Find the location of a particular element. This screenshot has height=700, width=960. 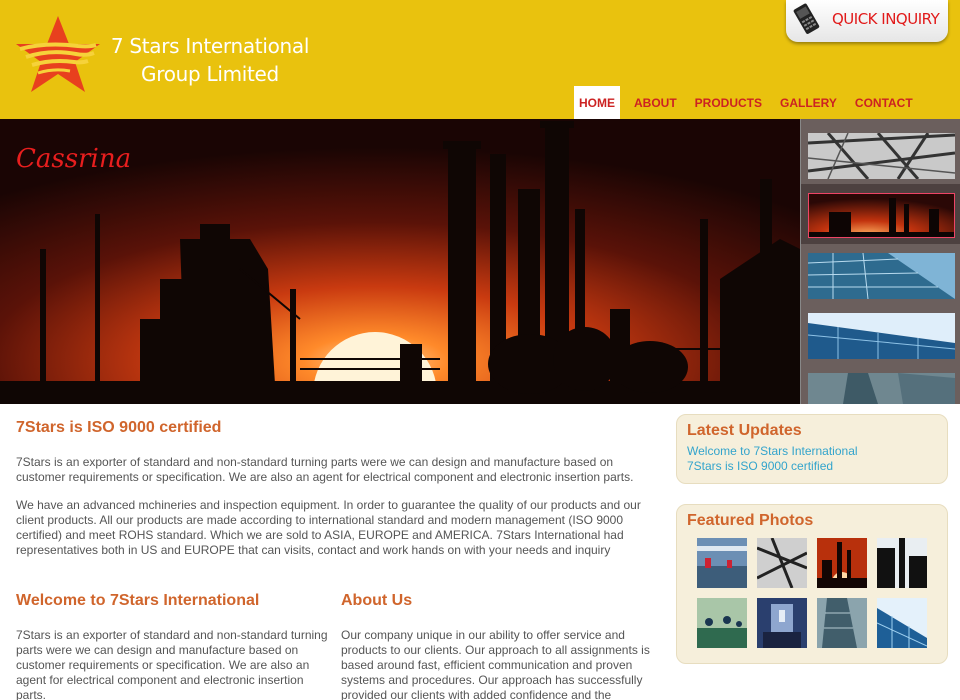

photo-machine-room is located at coordinates (782, 623).